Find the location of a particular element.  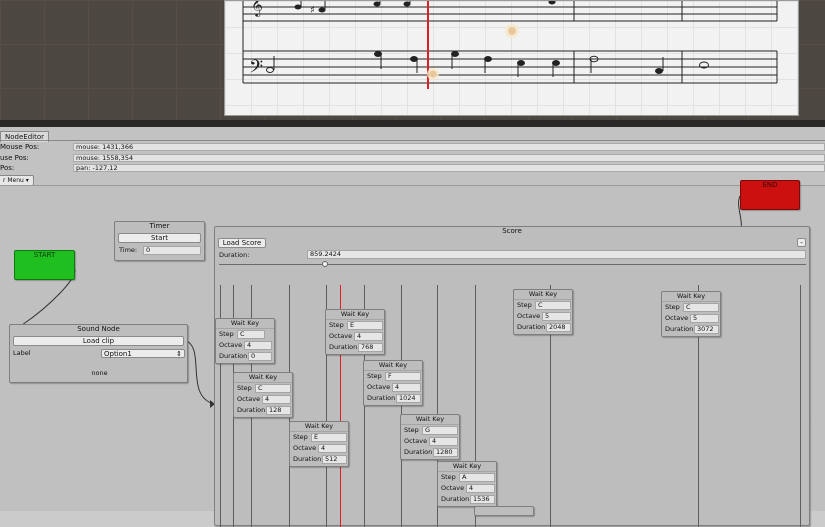

timer-time-field: 0 is located at coordinates (172, 250).